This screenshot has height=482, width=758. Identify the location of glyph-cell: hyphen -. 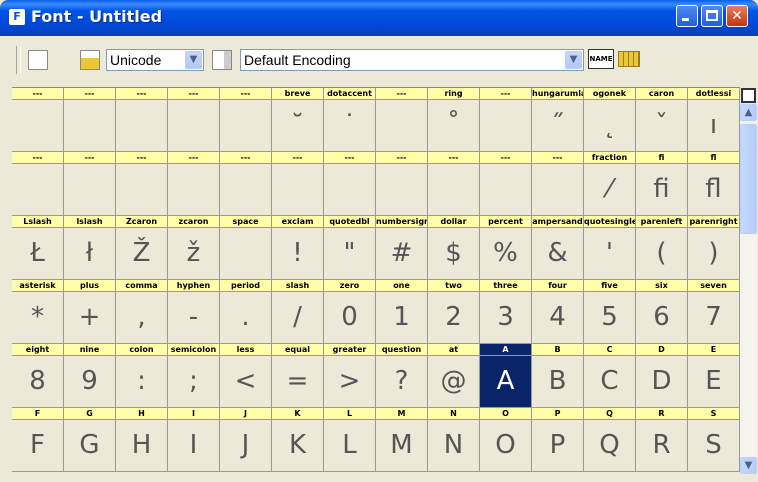
(194, 312).